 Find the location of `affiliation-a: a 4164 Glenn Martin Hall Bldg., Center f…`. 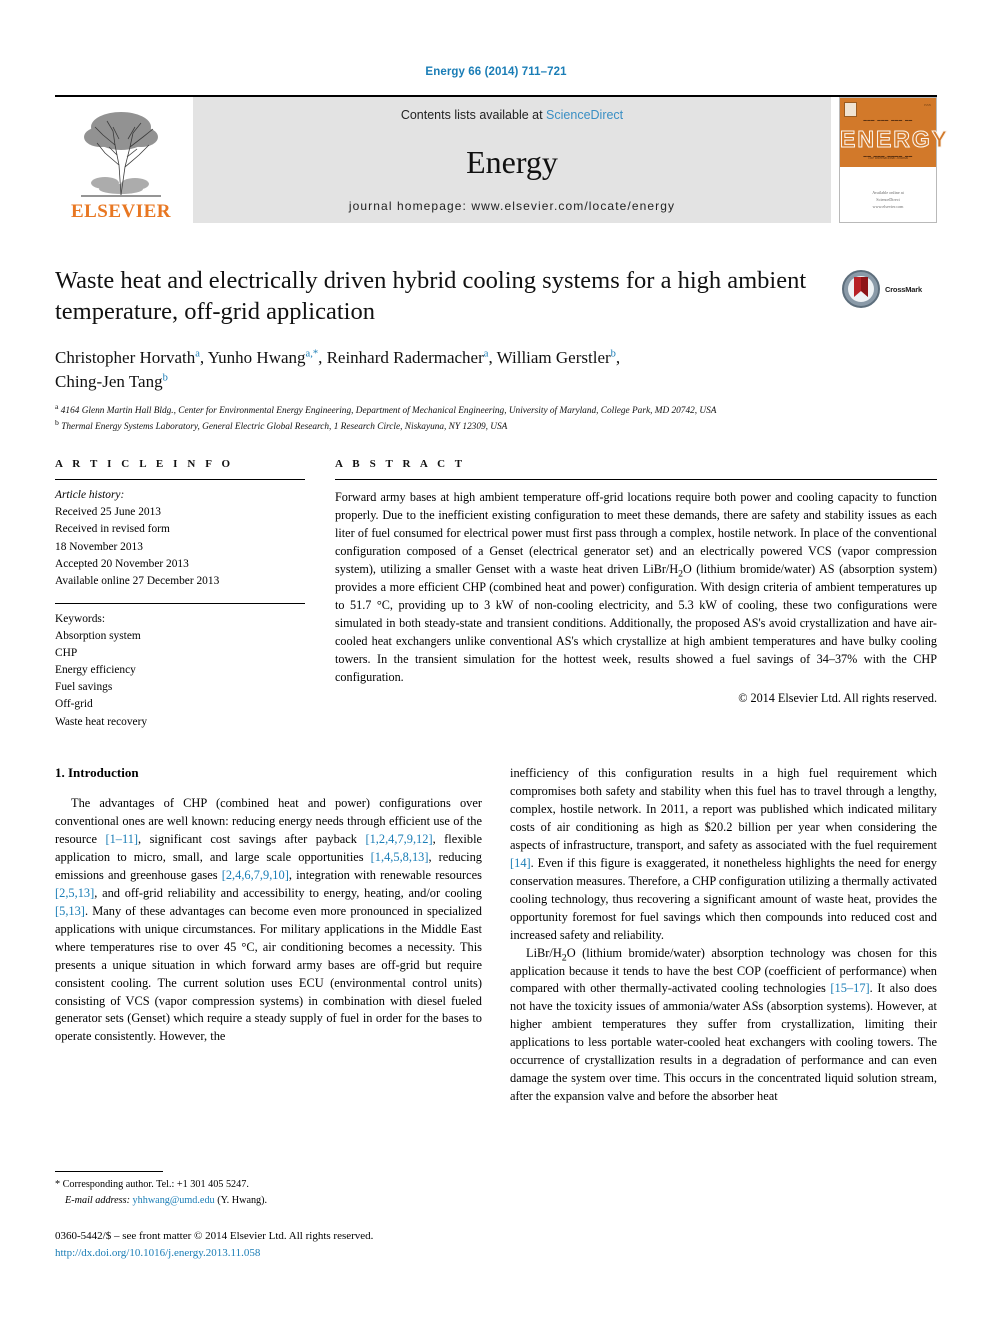

affiliation-a: a 4164 Glenn Martin Hall Bldg., Center f… is located at coordinates (496, 409).